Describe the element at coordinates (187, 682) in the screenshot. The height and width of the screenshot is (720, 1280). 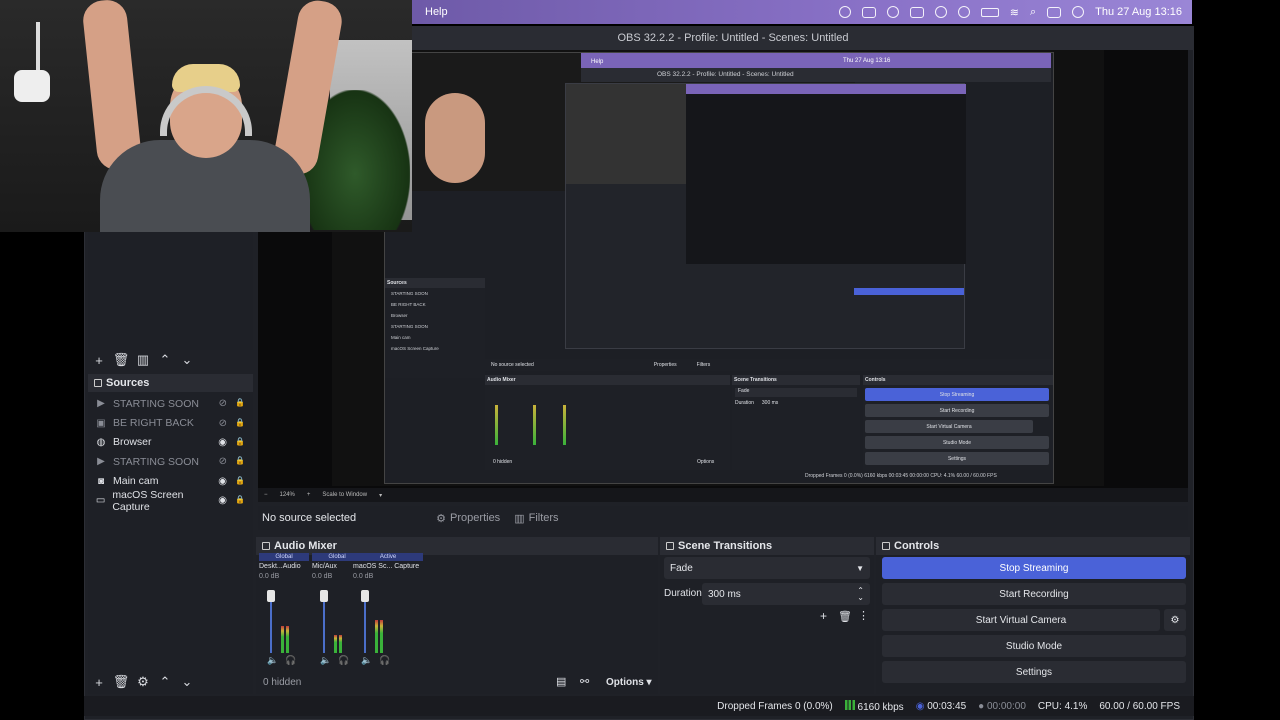
I see `move-down-icon: ⌄` at that location.